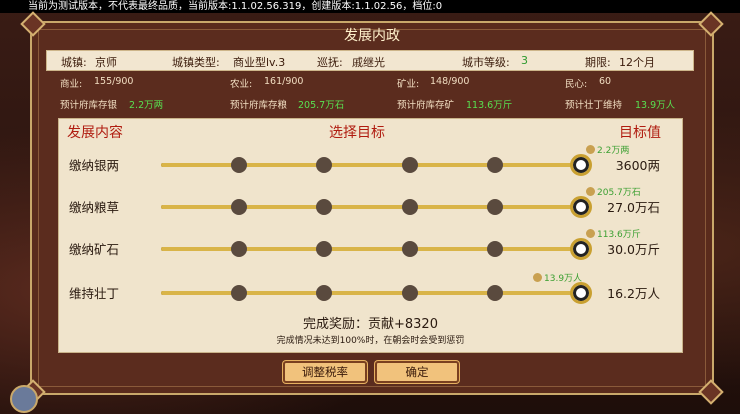  What do you see at coordinates (408, 84) in the screenshot?
I see `mining-label: 矿业:` at bounding box center [408, 84].